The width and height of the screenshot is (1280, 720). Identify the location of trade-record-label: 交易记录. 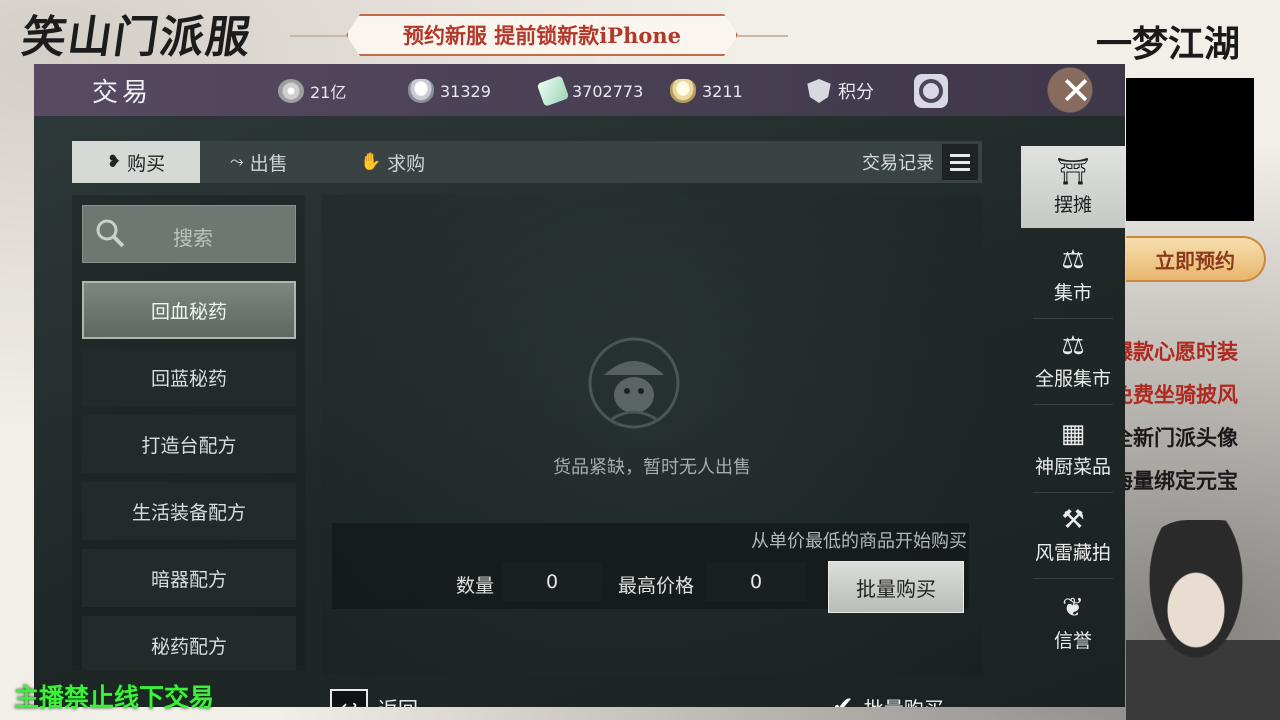
(898, 163).